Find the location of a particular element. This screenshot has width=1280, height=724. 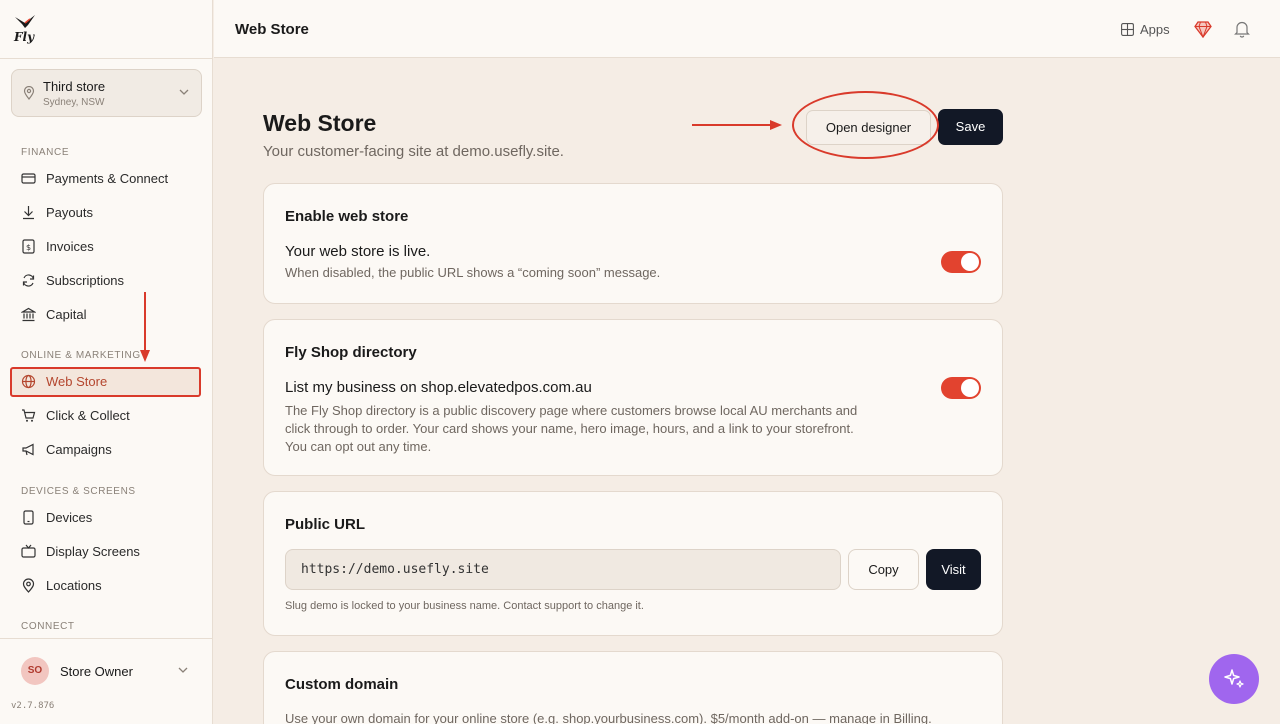

sidebar-item-label: Payments & Connect is located at coordinates (107, 178).